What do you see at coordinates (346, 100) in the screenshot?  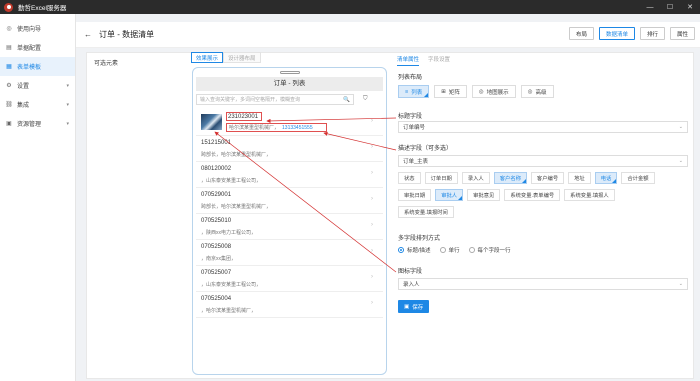 I see `search-icon: 🔍` at bounding box center [346, 100].